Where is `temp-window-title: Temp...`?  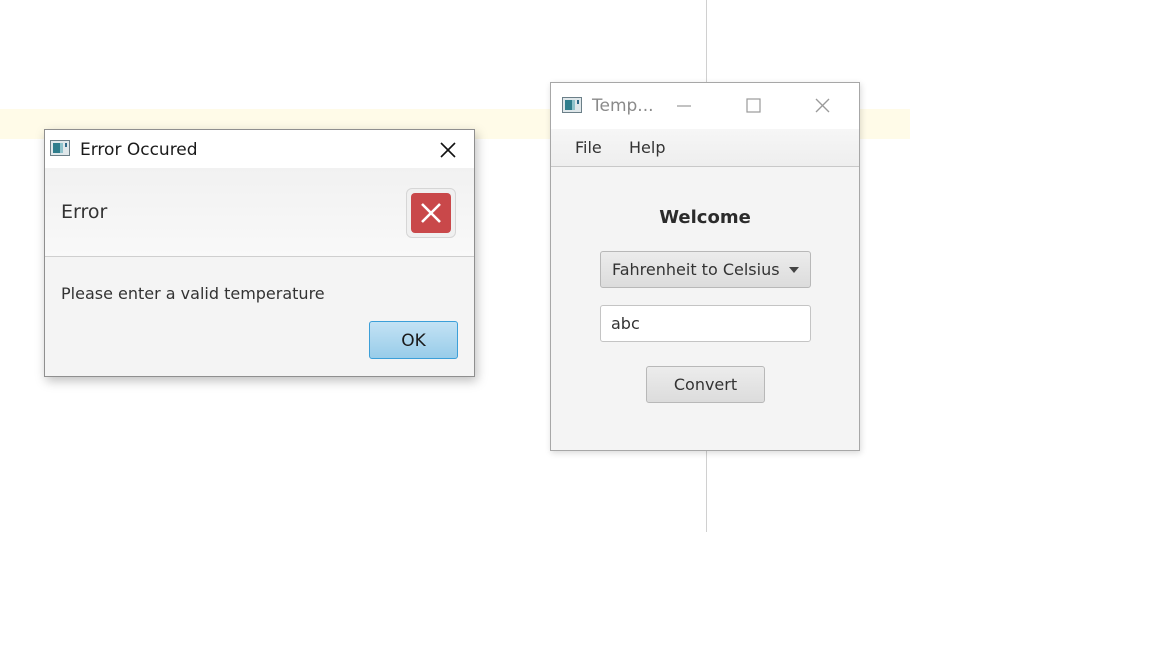
temp-window-title: Temp... is located at coordinates (623, 106).